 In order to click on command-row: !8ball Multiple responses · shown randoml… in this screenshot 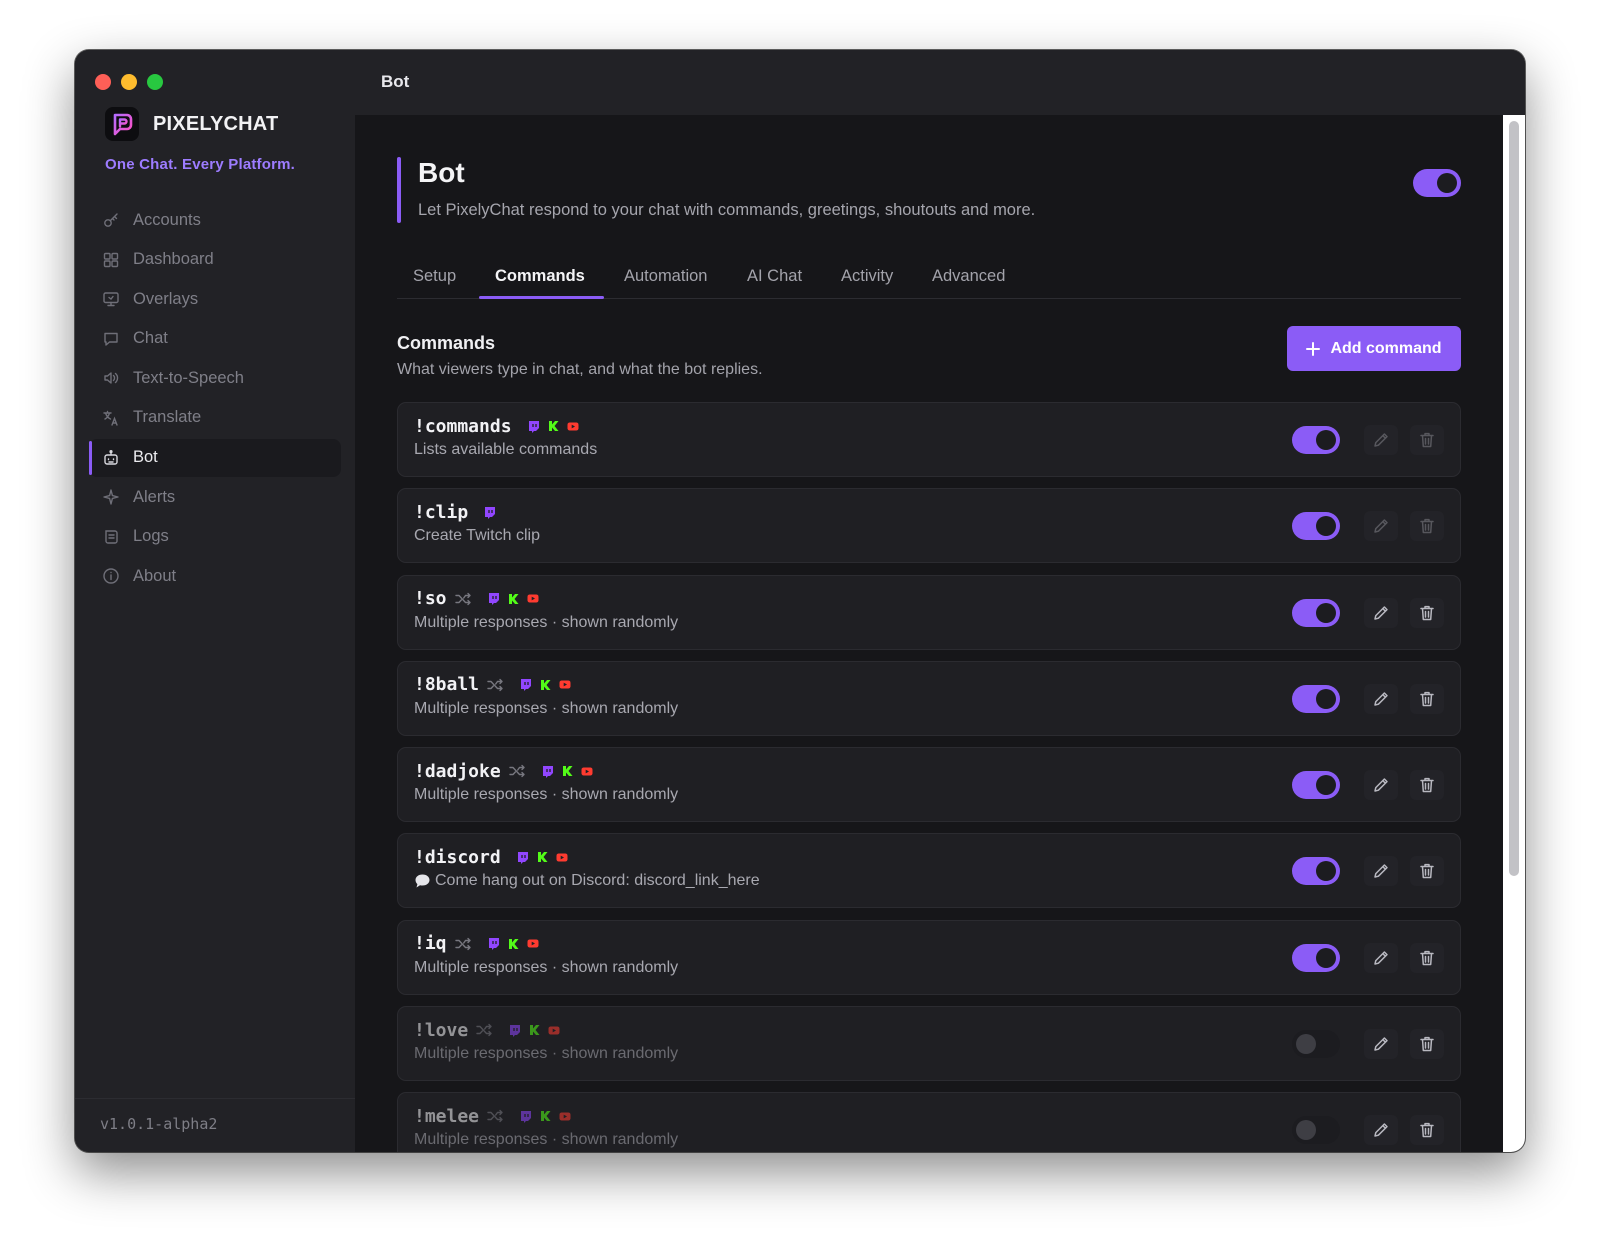, I will do `click(929, 698)`.